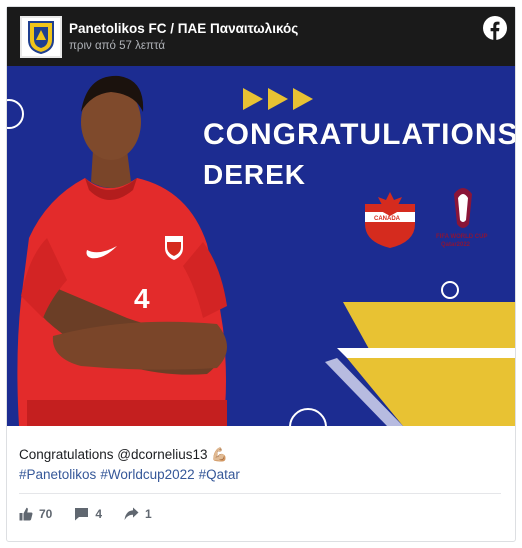 Image resolution: width=522 pixels, height=548 pixels. Describe the element at coordinates (359, 134) in the screenshot. I see `image-headline: CONGRATULATIONS` at that location.